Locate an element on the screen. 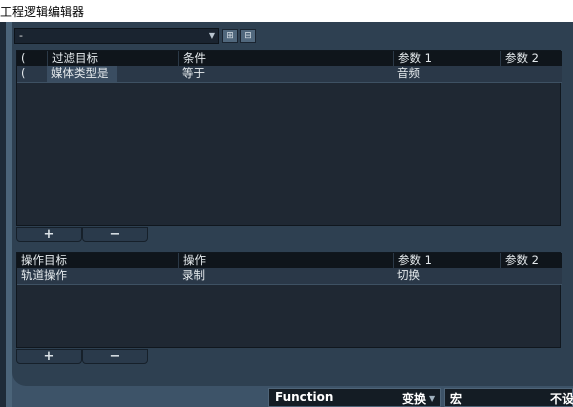 The width and height of the screenshot is (573, 407). filter-header-param1: 参数 1 is located at coordinates (446, 58).